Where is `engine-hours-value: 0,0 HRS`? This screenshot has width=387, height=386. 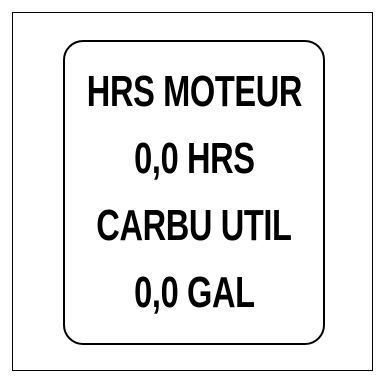
engine-hours-value: 0,0 HRS is located at coordinates (194, 158).